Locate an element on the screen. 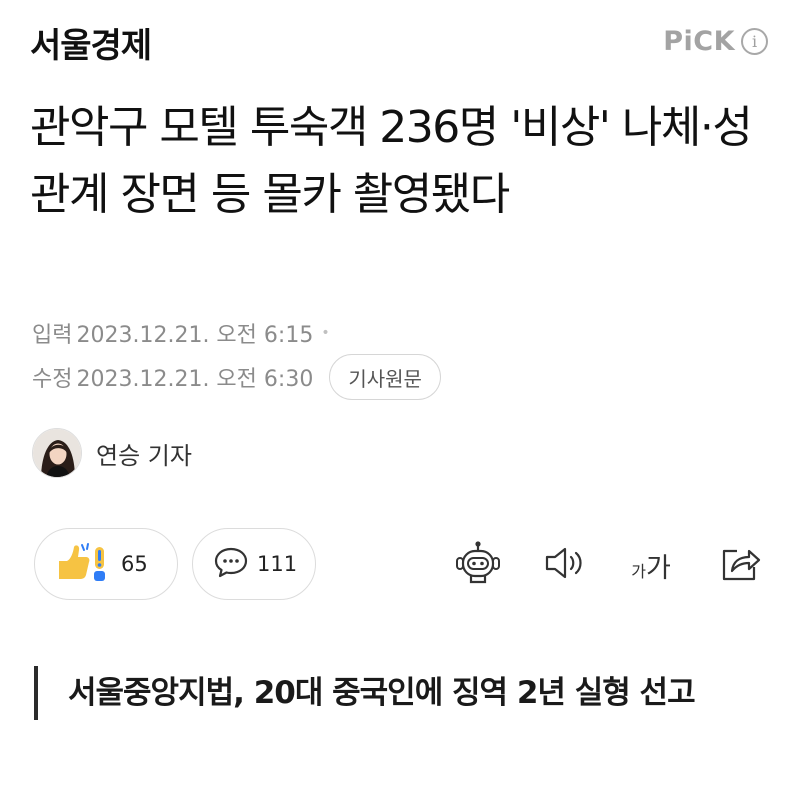 The height and width of the screenshot is (805, 800). reaction-count: 65 is located at coordinates (134, 564).